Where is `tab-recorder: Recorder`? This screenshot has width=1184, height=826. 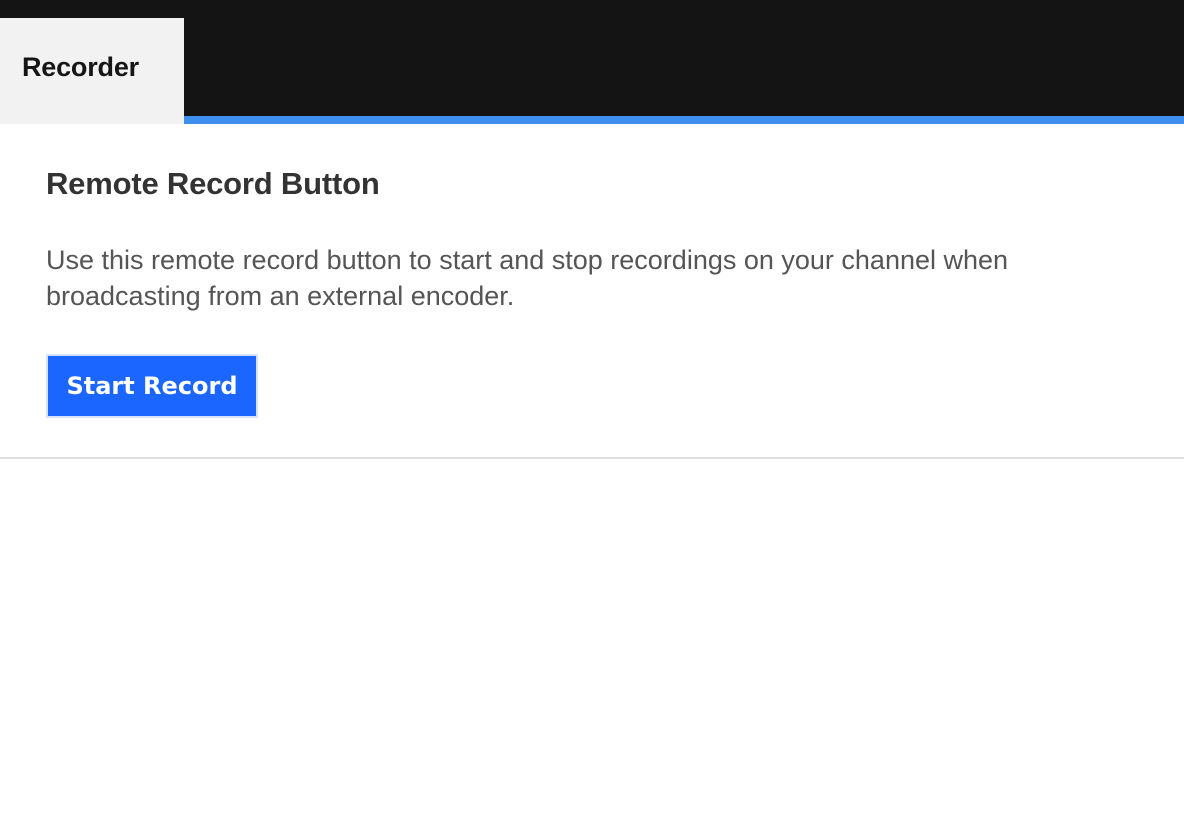 tab-recorder: Recorder is located at coordinates (92, 71).